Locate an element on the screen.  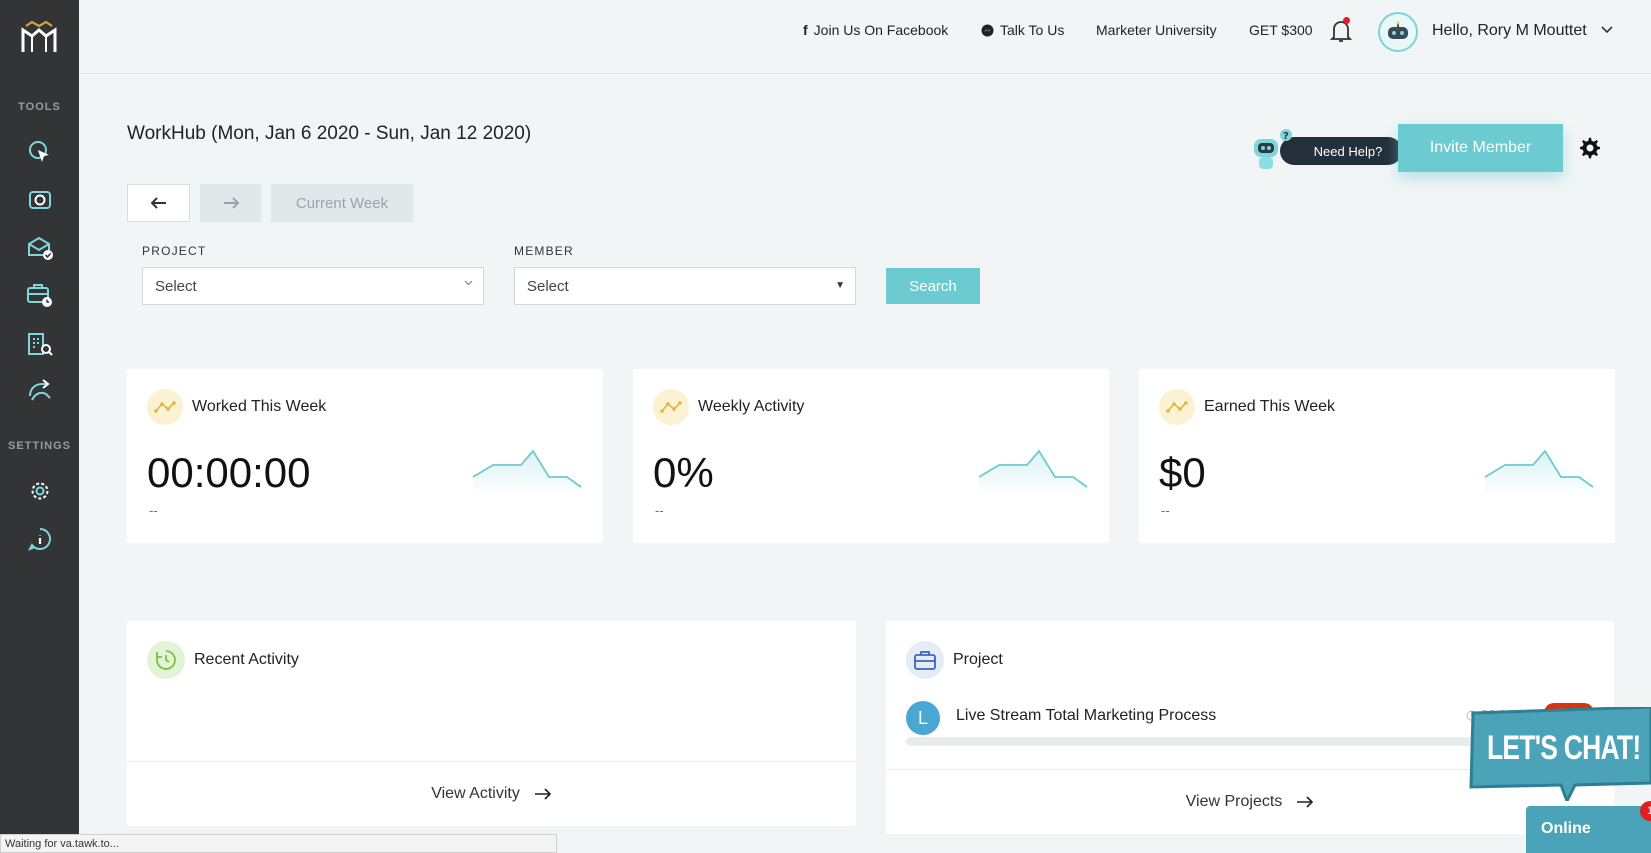
need-help-label: Need Help? is located at coordinates (1341, 151).